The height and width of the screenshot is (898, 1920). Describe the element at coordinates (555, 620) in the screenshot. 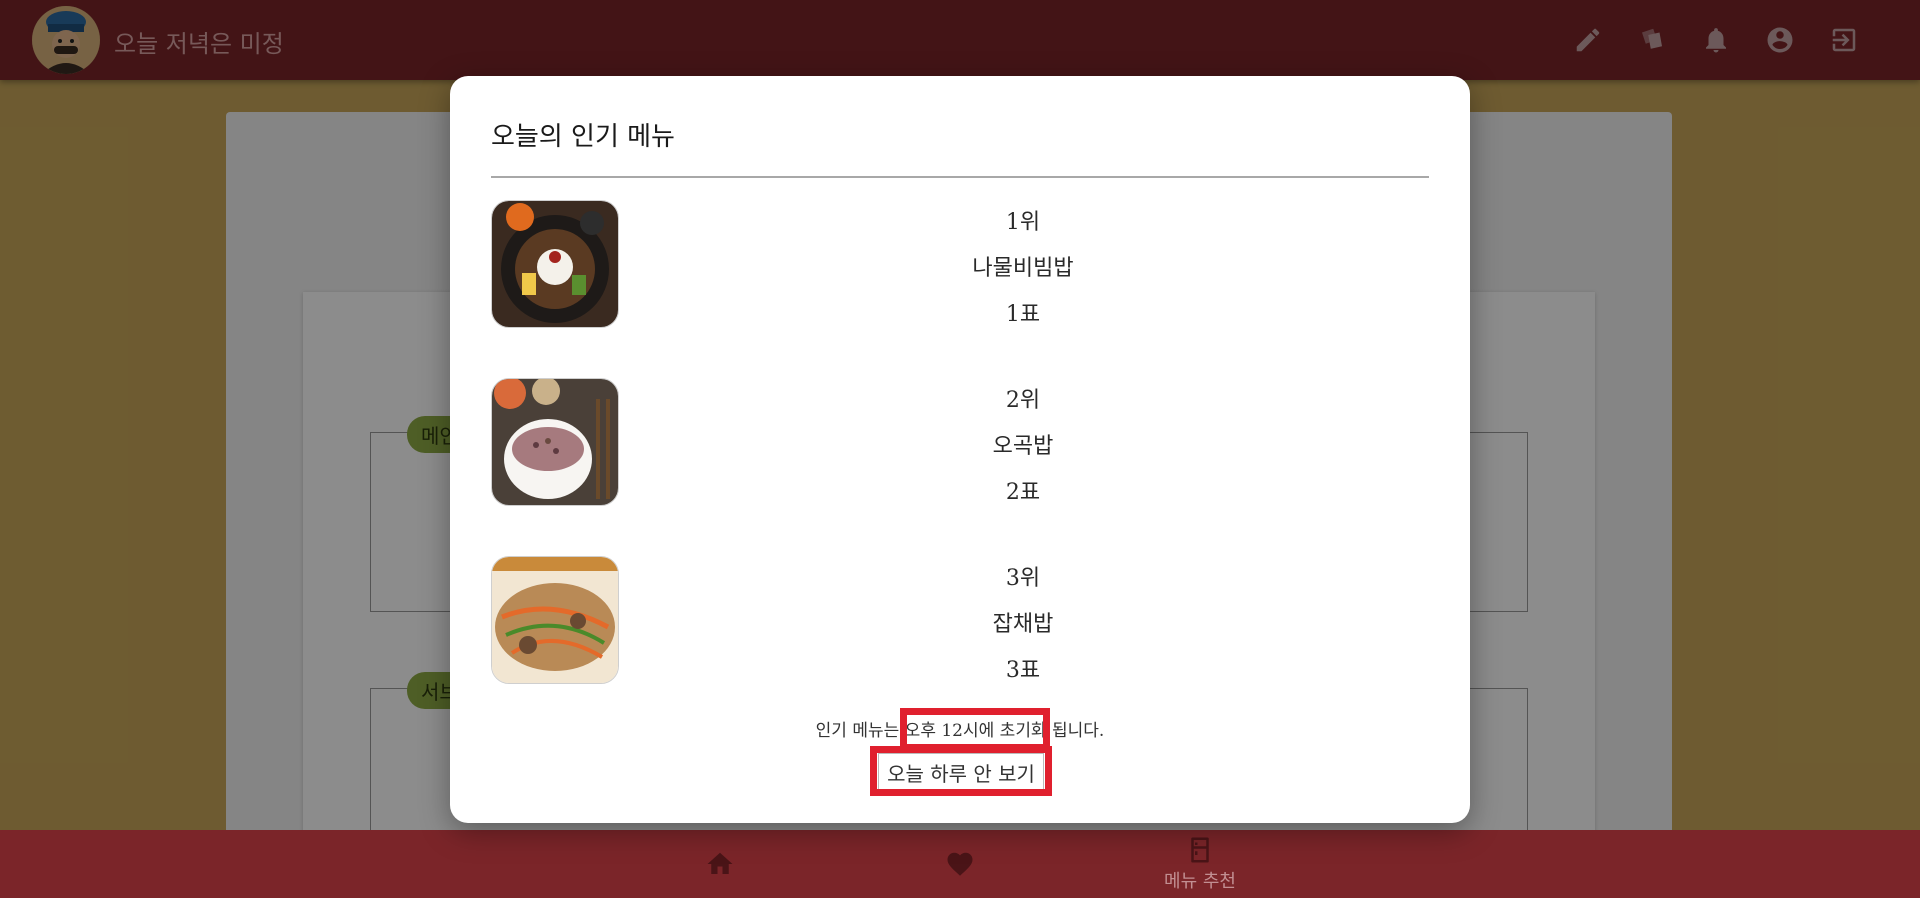

I see `food-image-japchaebap` at that location.